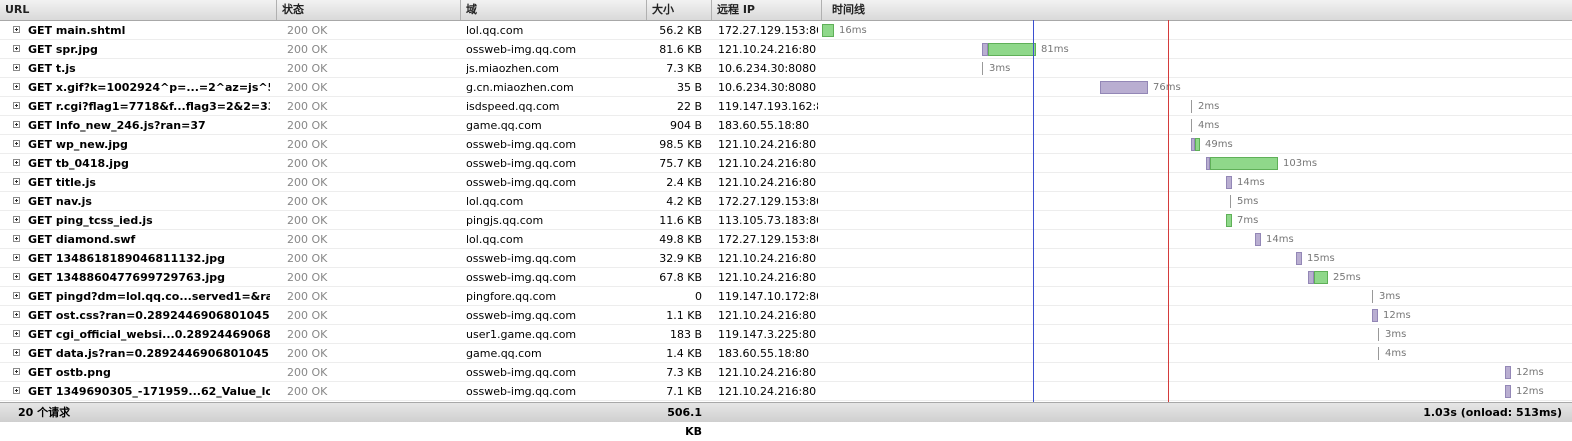 This screenshot has width=1572, height=441. I want to click on request-url: GET t.js, so click(149, 68).